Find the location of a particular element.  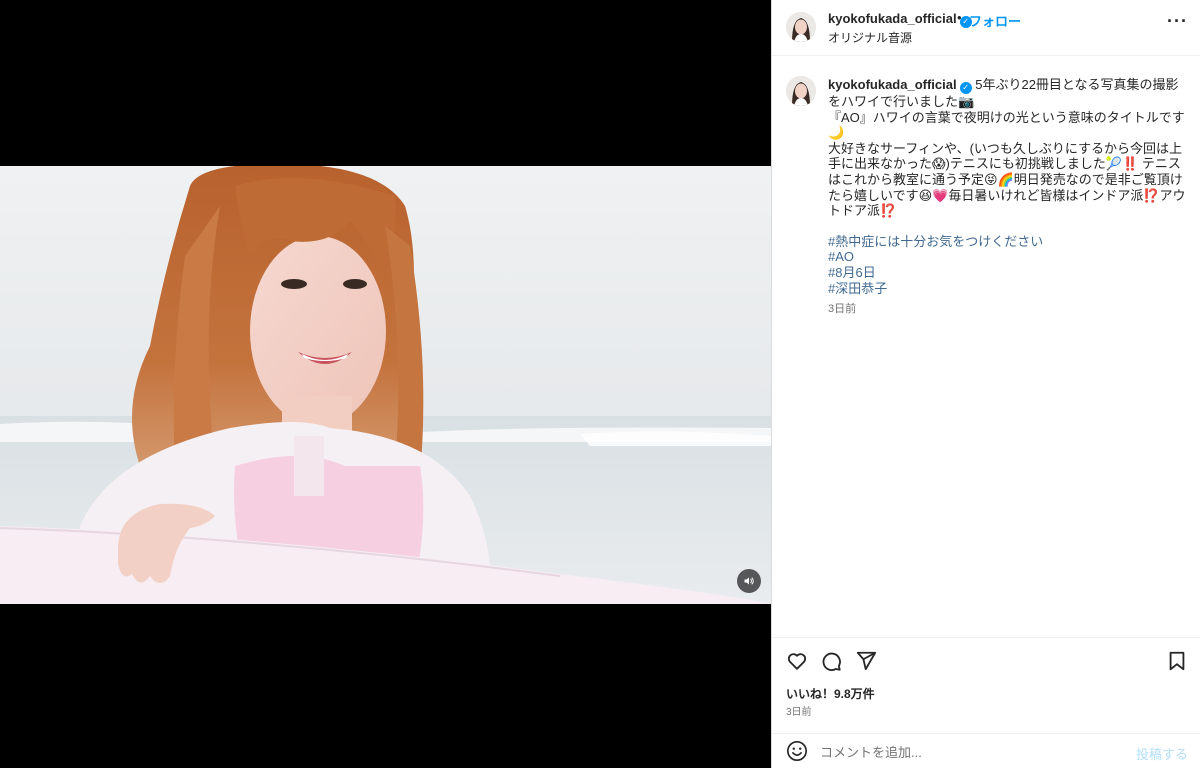

save-button is located at coordinates (1177, 663).